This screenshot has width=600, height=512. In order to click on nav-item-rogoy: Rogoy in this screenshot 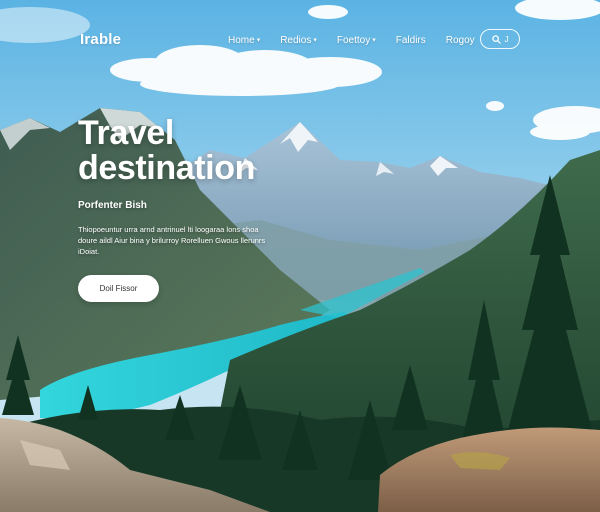, I will do `click(460, 40)`.